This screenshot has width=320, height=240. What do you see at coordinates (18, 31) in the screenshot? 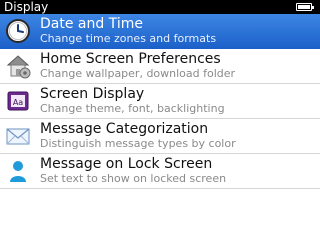
I see `clock-icon` at bounding box center [18, 31].